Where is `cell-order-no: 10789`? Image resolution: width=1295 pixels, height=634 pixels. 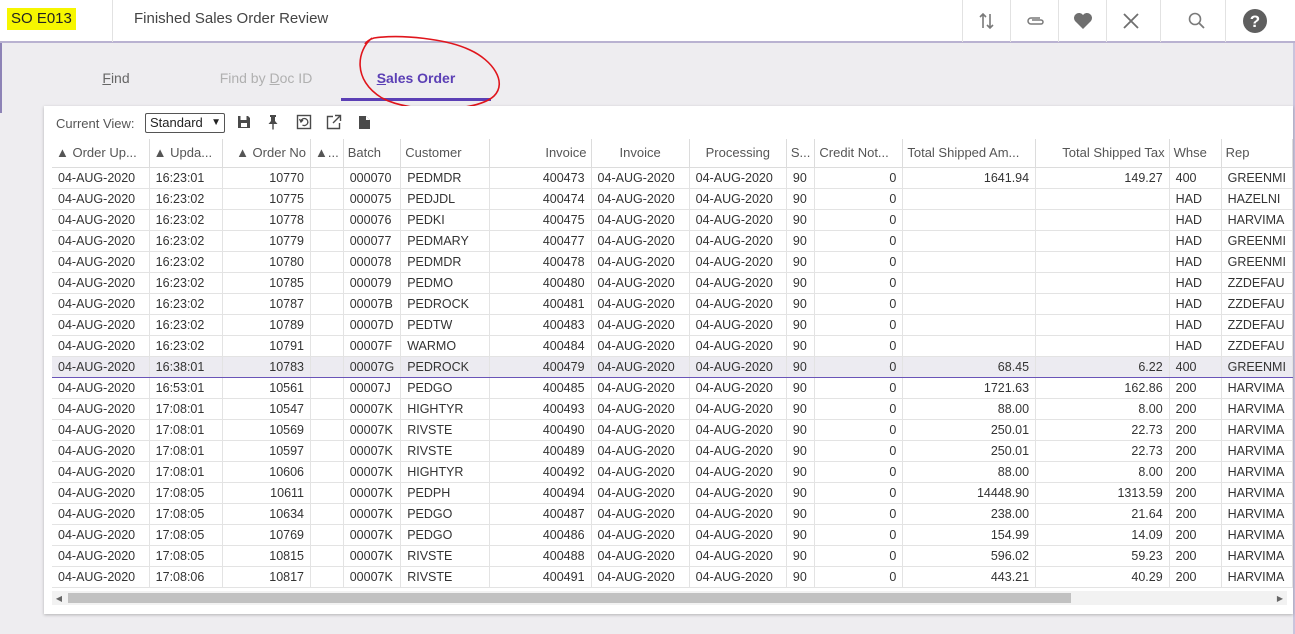
cell-order-no: 10789 is located at coordinates (267, 325).